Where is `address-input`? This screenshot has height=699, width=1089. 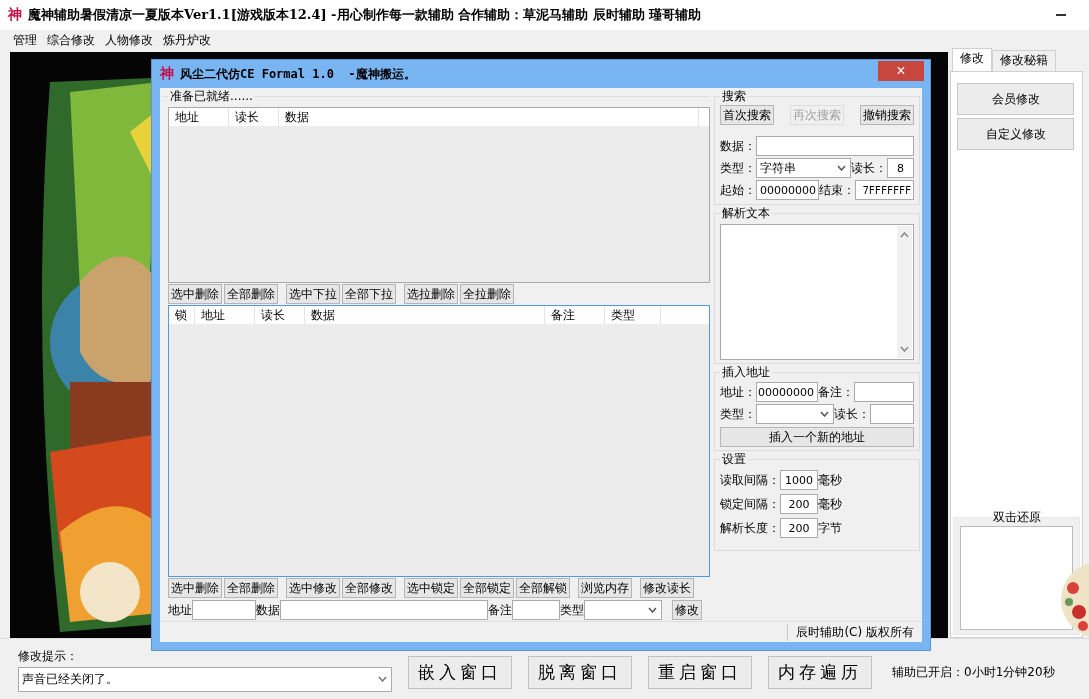 address-input is located at coordinates (224, 610).